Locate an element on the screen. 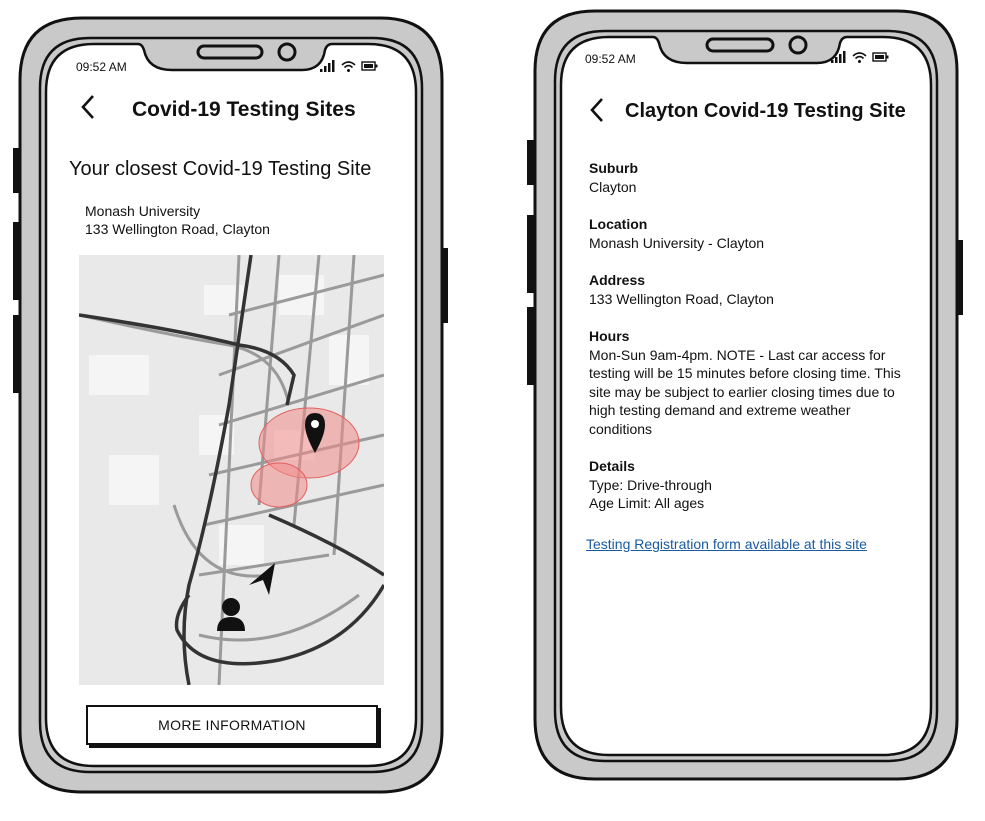  suburb-value: Clayton is located at coordinates (613, 186).